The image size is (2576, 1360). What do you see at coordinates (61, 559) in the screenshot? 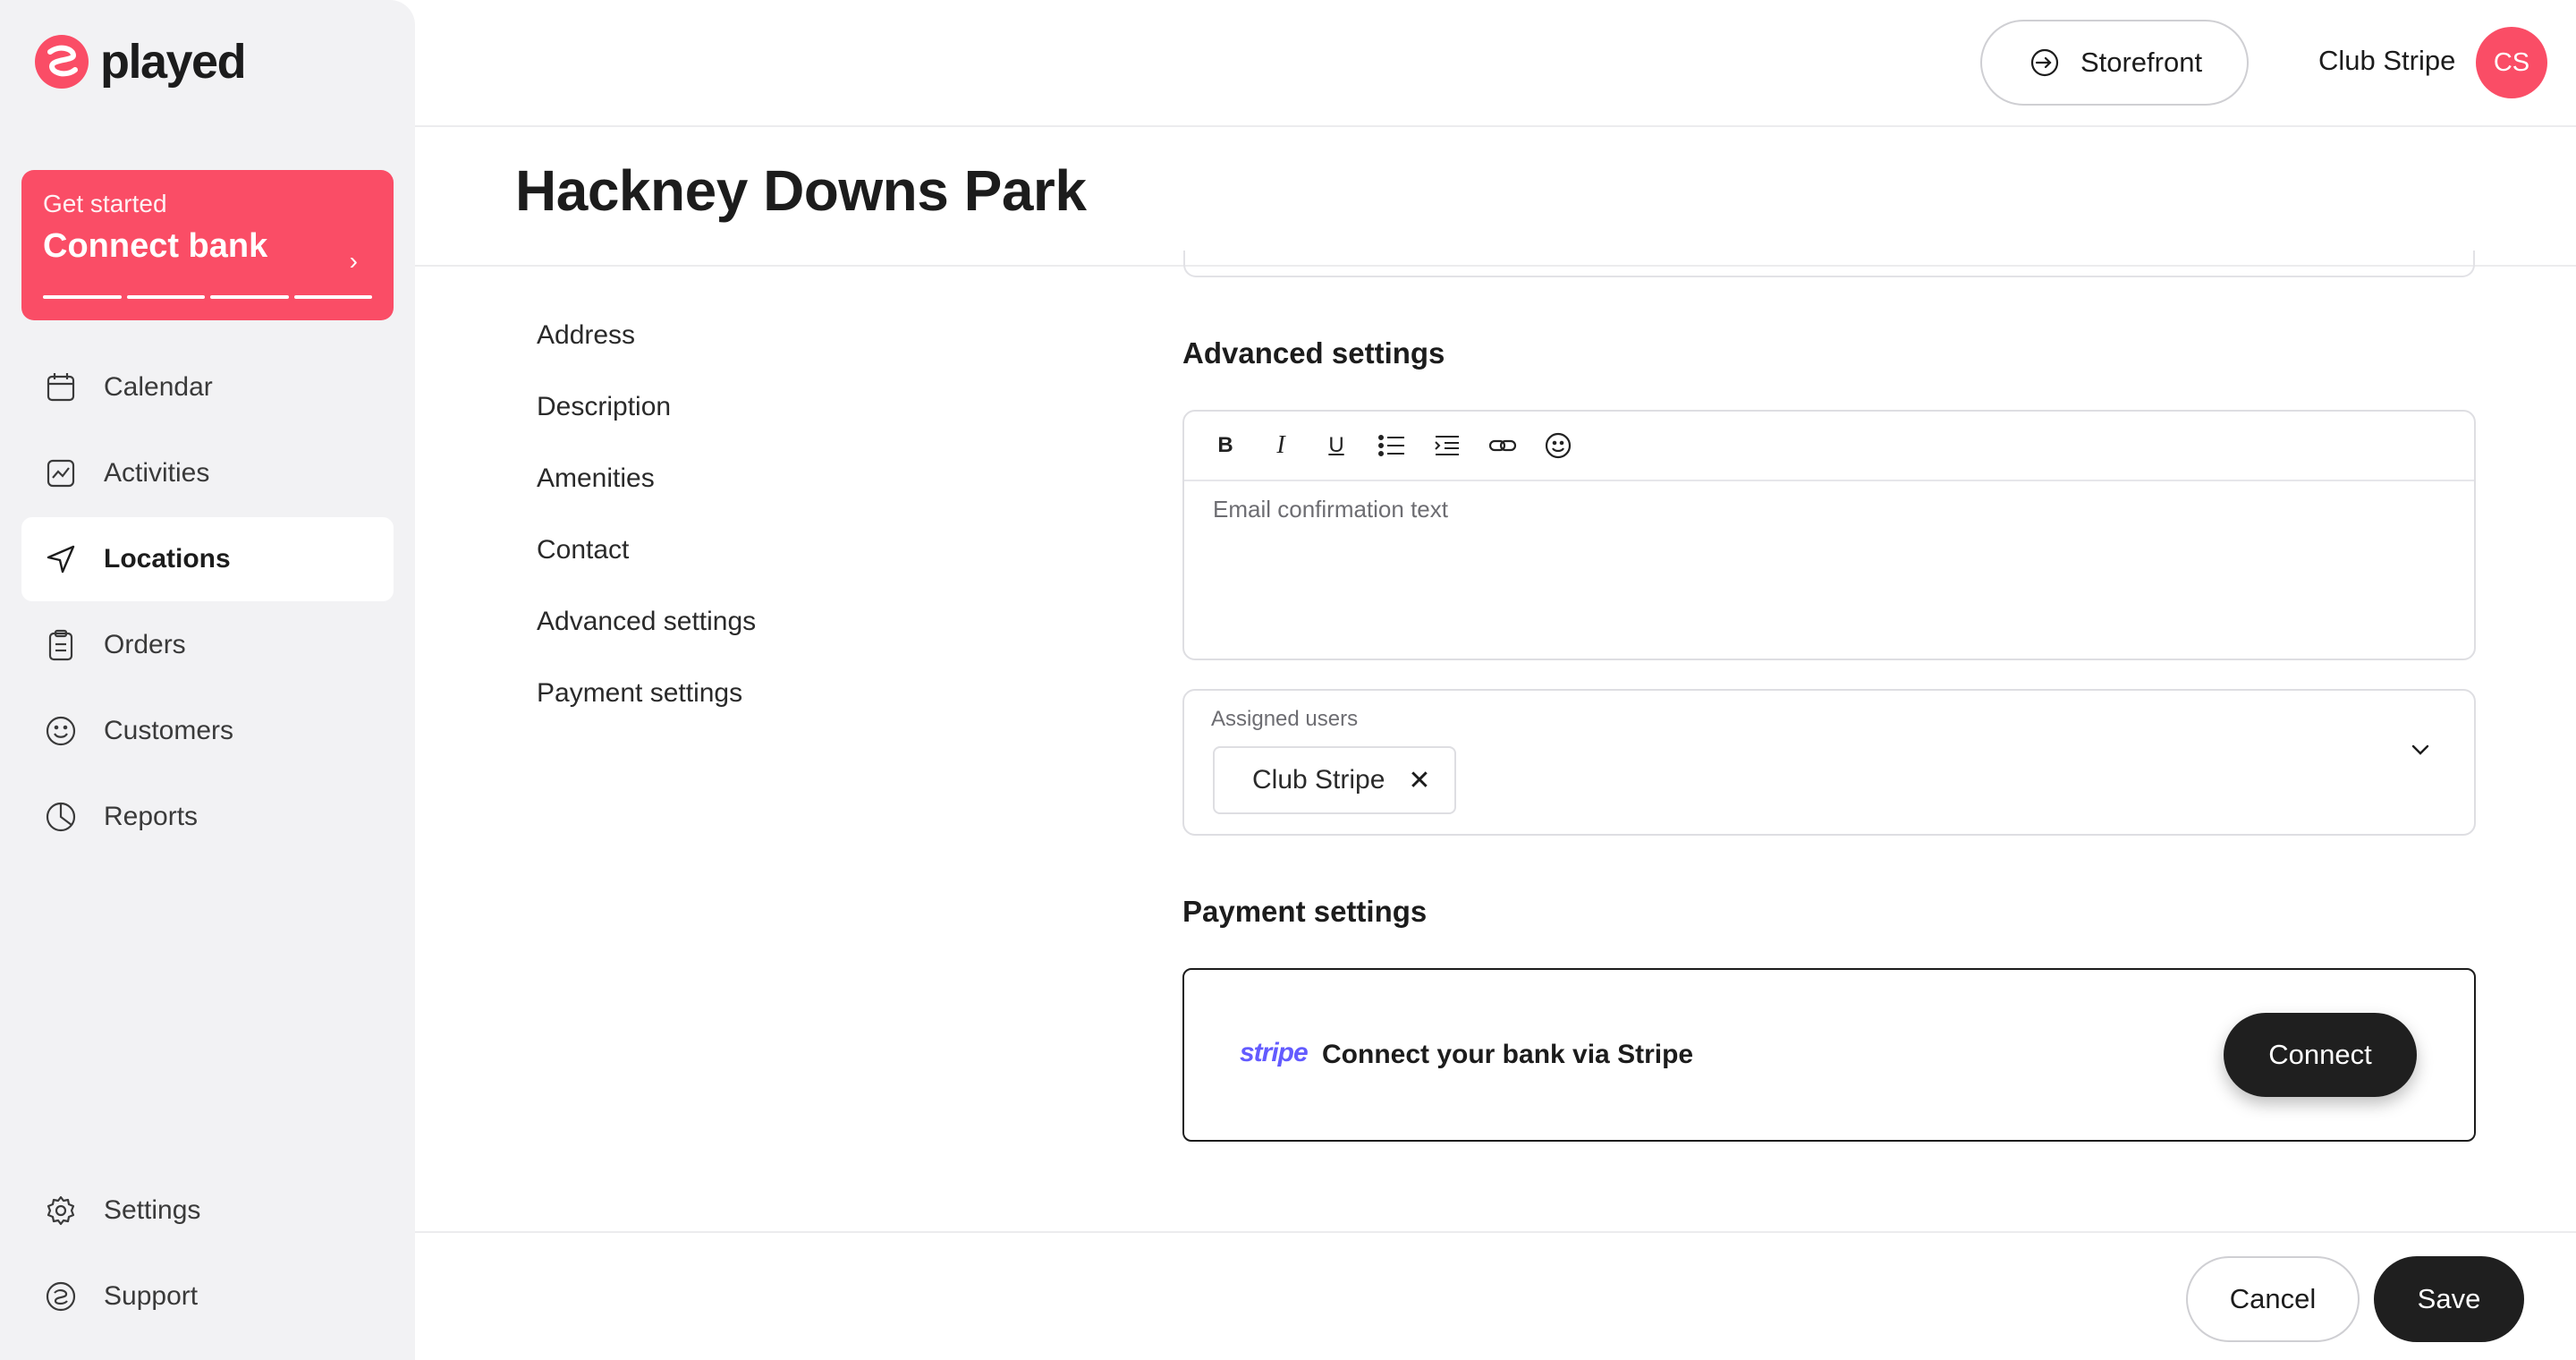
I see `location-arrow-icon` at bounding box center [61, 559].